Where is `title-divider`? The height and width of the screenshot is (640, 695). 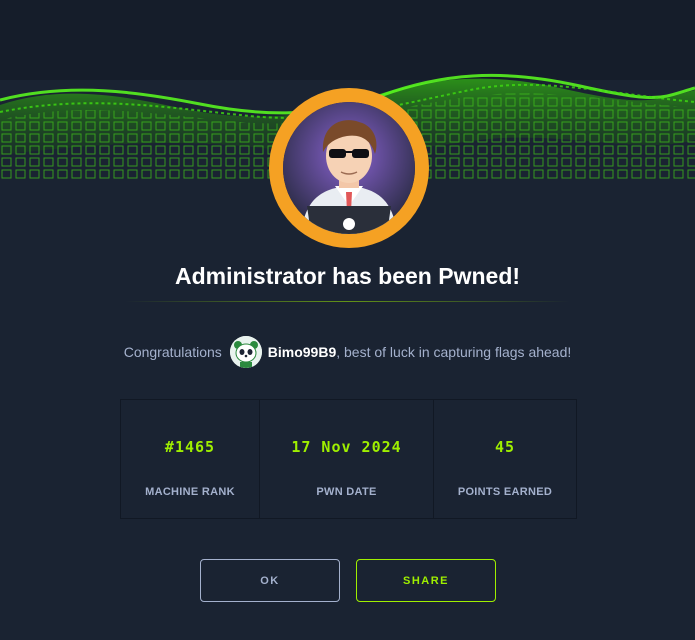
title-divider is located at coordinates (347, 301).